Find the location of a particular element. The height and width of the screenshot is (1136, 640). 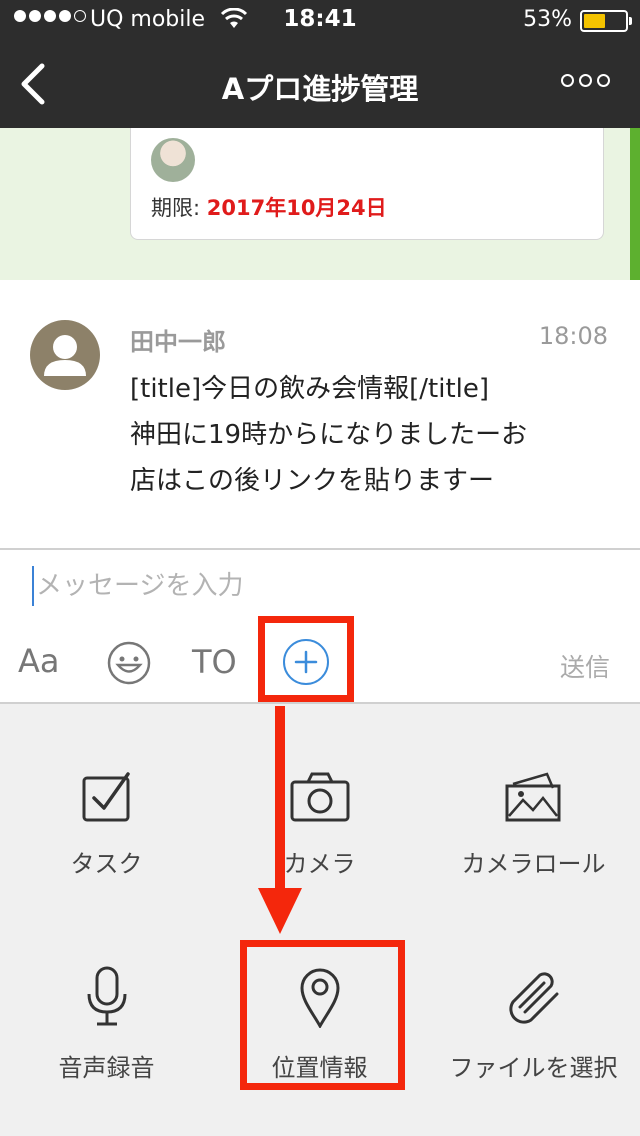

message-composer: メッセージを入力 Aa TO 送信 is located at coordinates (320, 626).